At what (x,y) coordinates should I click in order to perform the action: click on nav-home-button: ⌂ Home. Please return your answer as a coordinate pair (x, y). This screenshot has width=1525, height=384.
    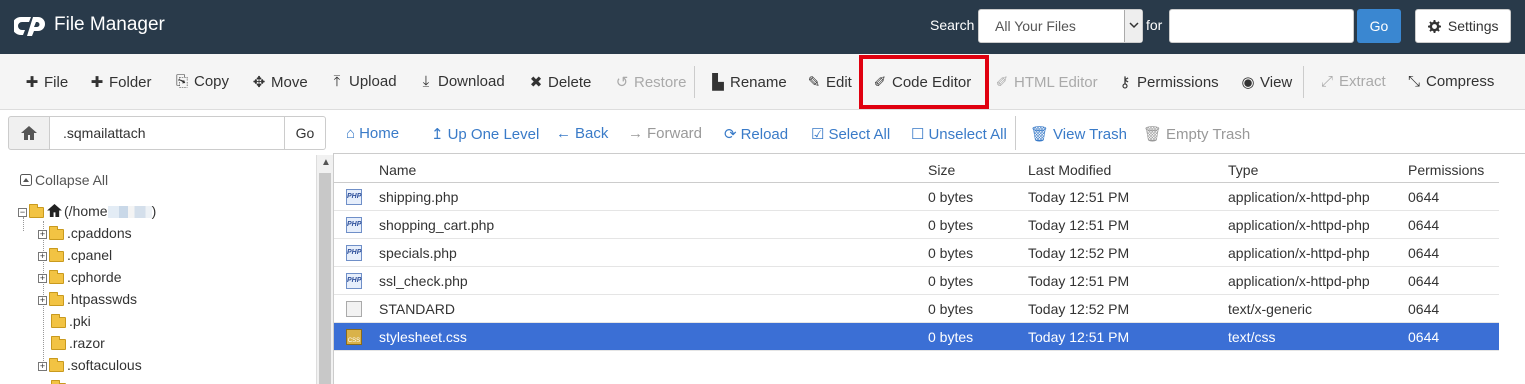
    Looking at the image, I should click on (372, 133).